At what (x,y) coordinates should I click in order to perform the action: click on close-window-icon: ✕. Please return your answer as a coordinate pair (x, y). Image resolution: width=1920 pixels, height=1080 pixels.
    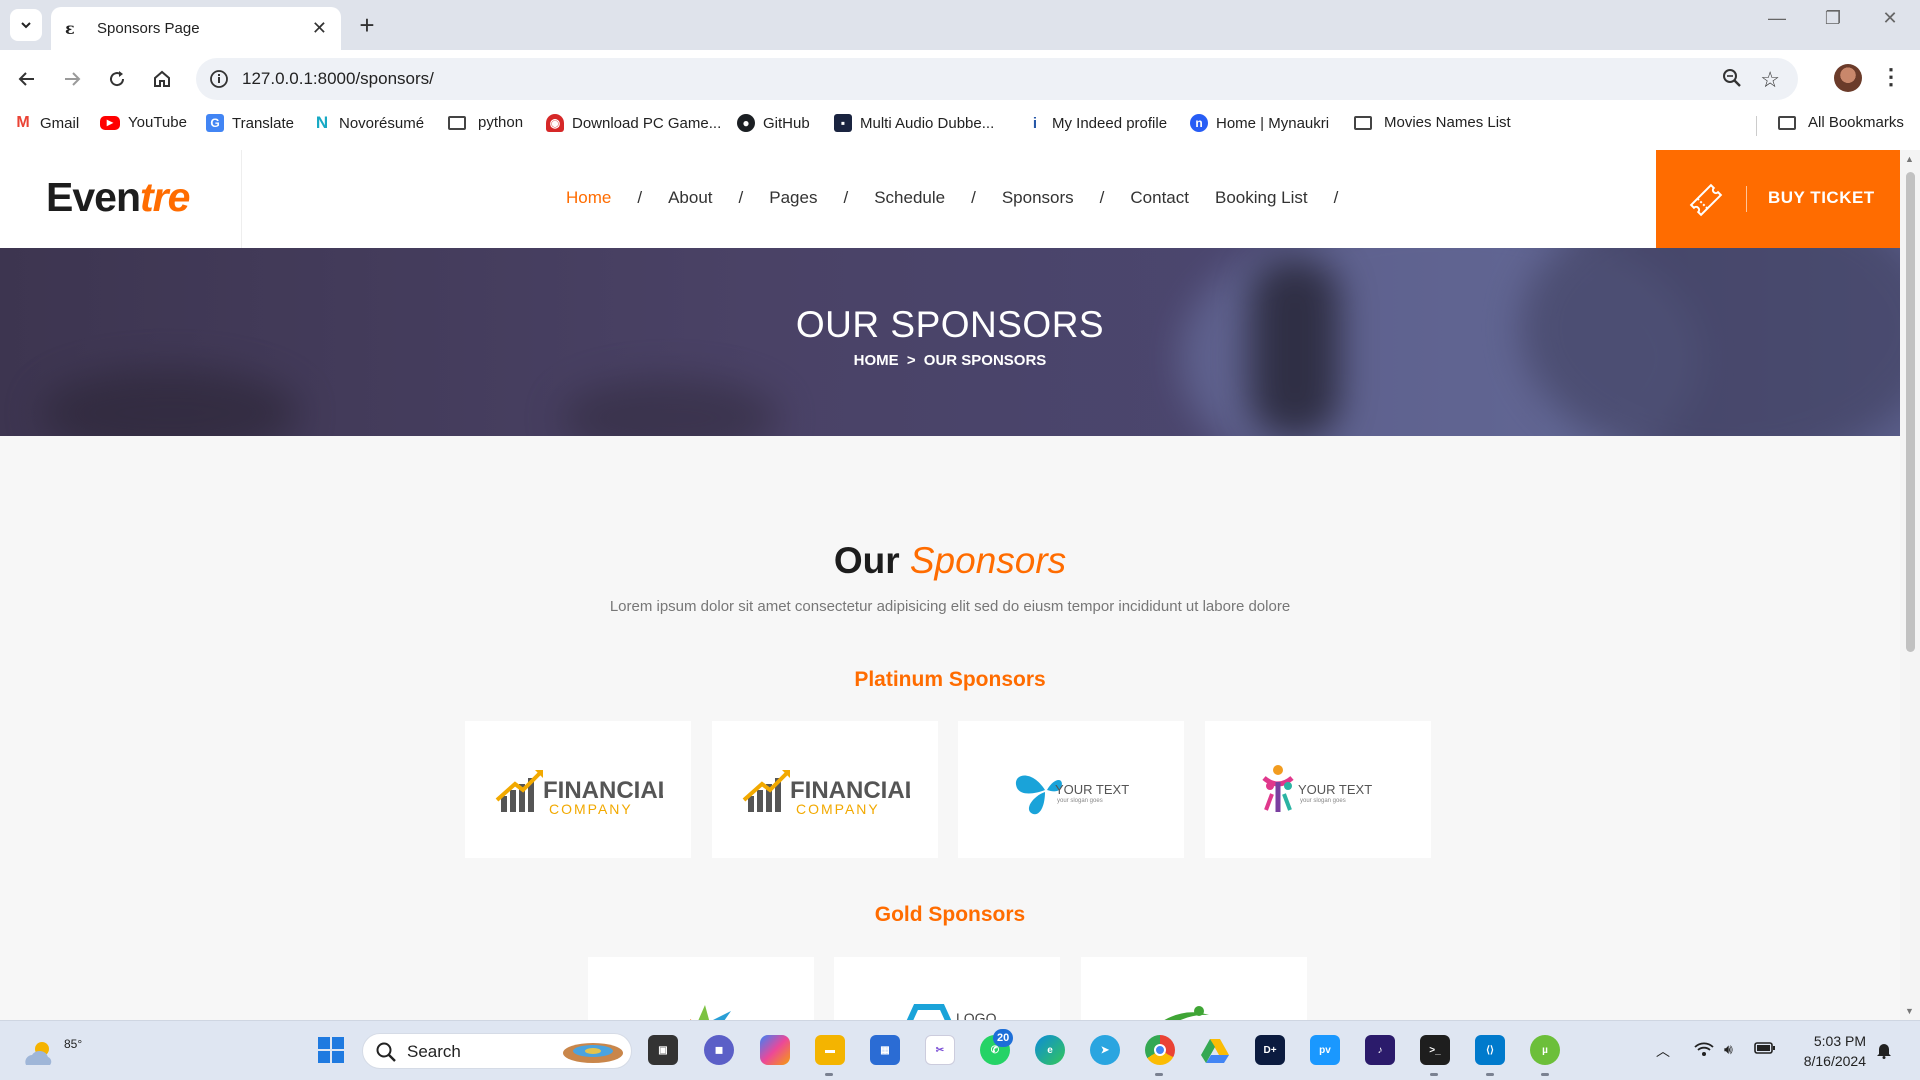
    Looking at the image, I should click on (1890, 18).